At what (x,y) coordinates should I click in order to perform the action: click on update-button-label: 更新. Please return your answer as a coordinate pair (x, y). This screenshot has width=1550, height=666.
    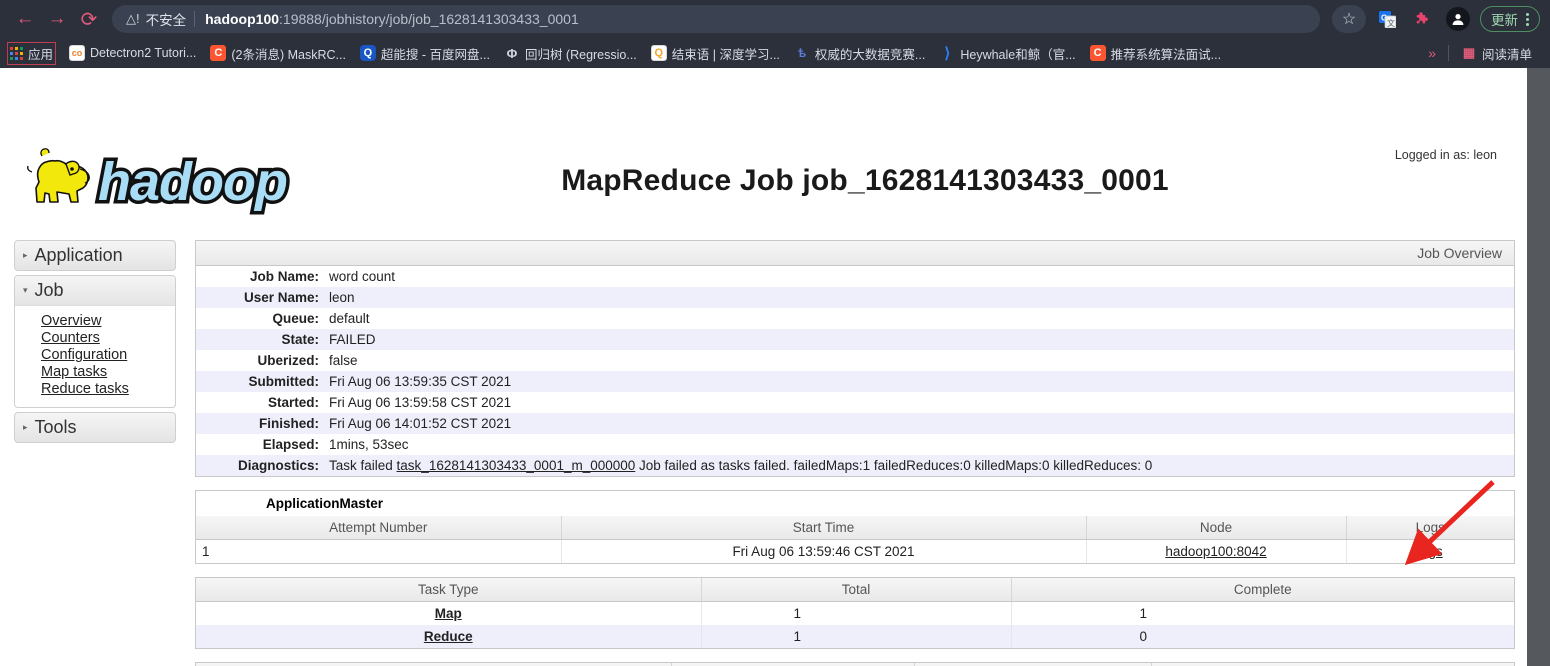
    Looking at the image, I should click on (1504, 20).